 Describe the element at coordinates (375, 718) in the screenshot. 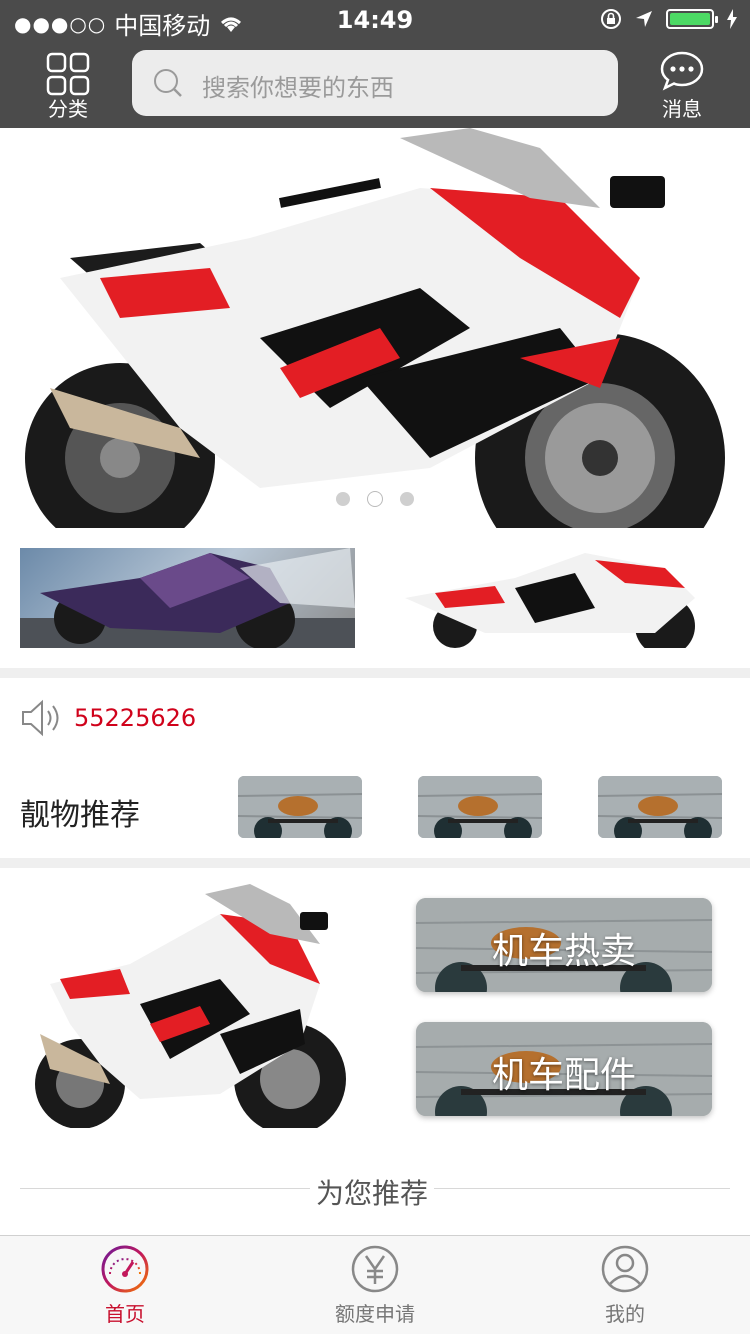

I see `announcement-bar: 55225626` at that location.